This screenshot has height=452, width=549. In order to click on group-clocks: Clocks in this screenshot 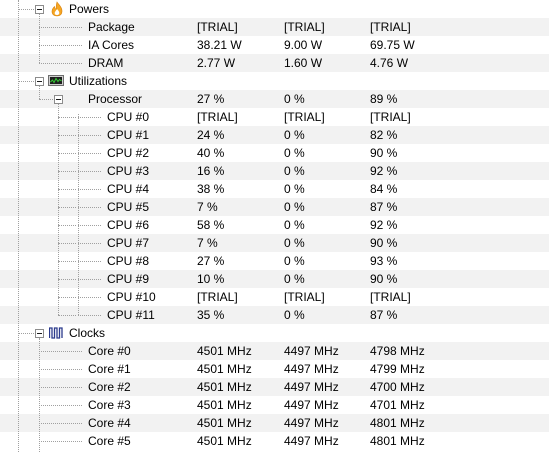, I will do `click(274, 333)`.